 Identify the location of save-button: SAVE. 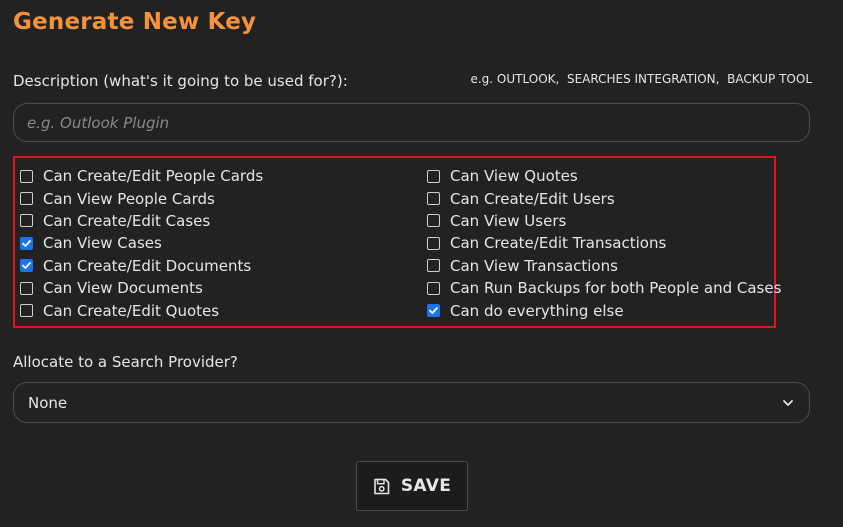
(412, 486).